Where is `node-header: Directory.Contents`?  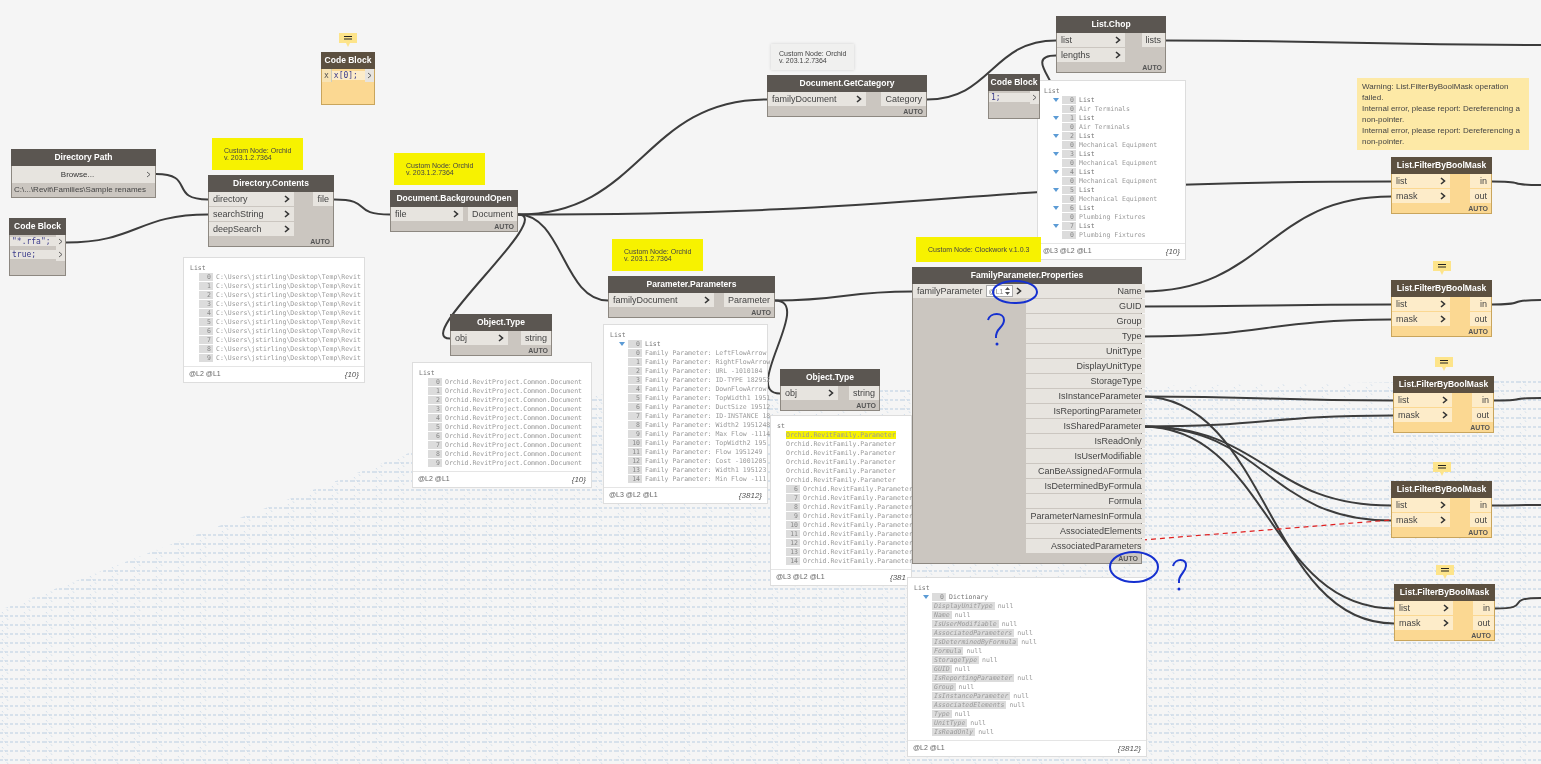 node-header: Directory.Contents is located at coordinates (271, 183).